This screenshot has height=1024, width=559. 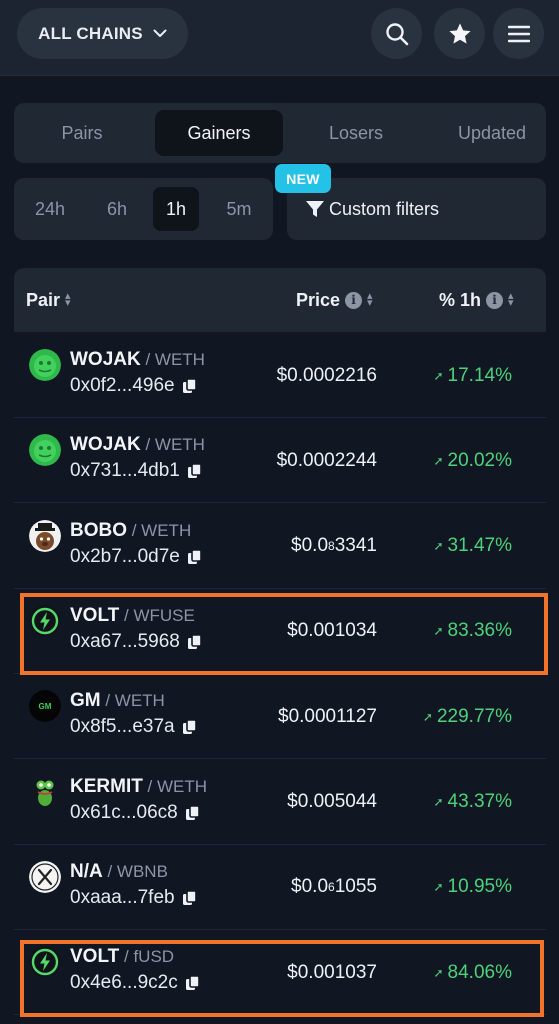 I want to click on star-icon, so click(x=459, y=33).